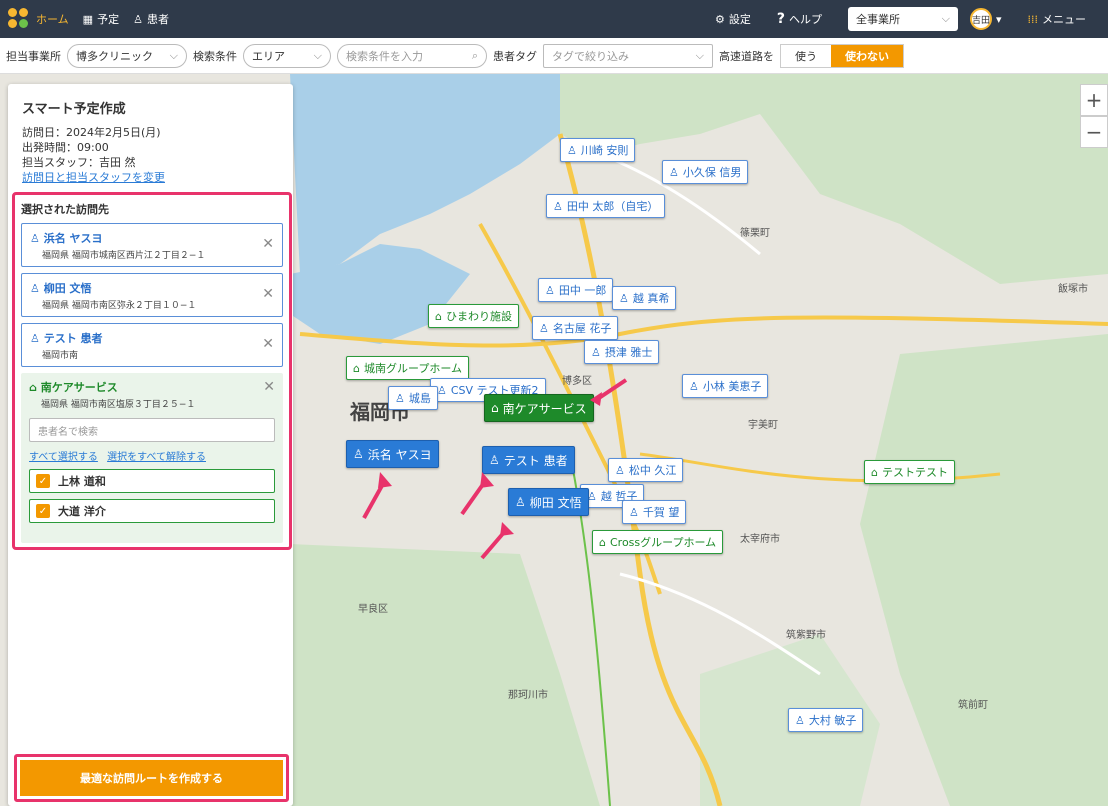 The width and height of the screenshot is (1108, 806). What do you see at coordinates (658, 542) in the screenshot?
I see `map-marker: ⌂ Crossグループホーム` at bounding box center [658, 542].